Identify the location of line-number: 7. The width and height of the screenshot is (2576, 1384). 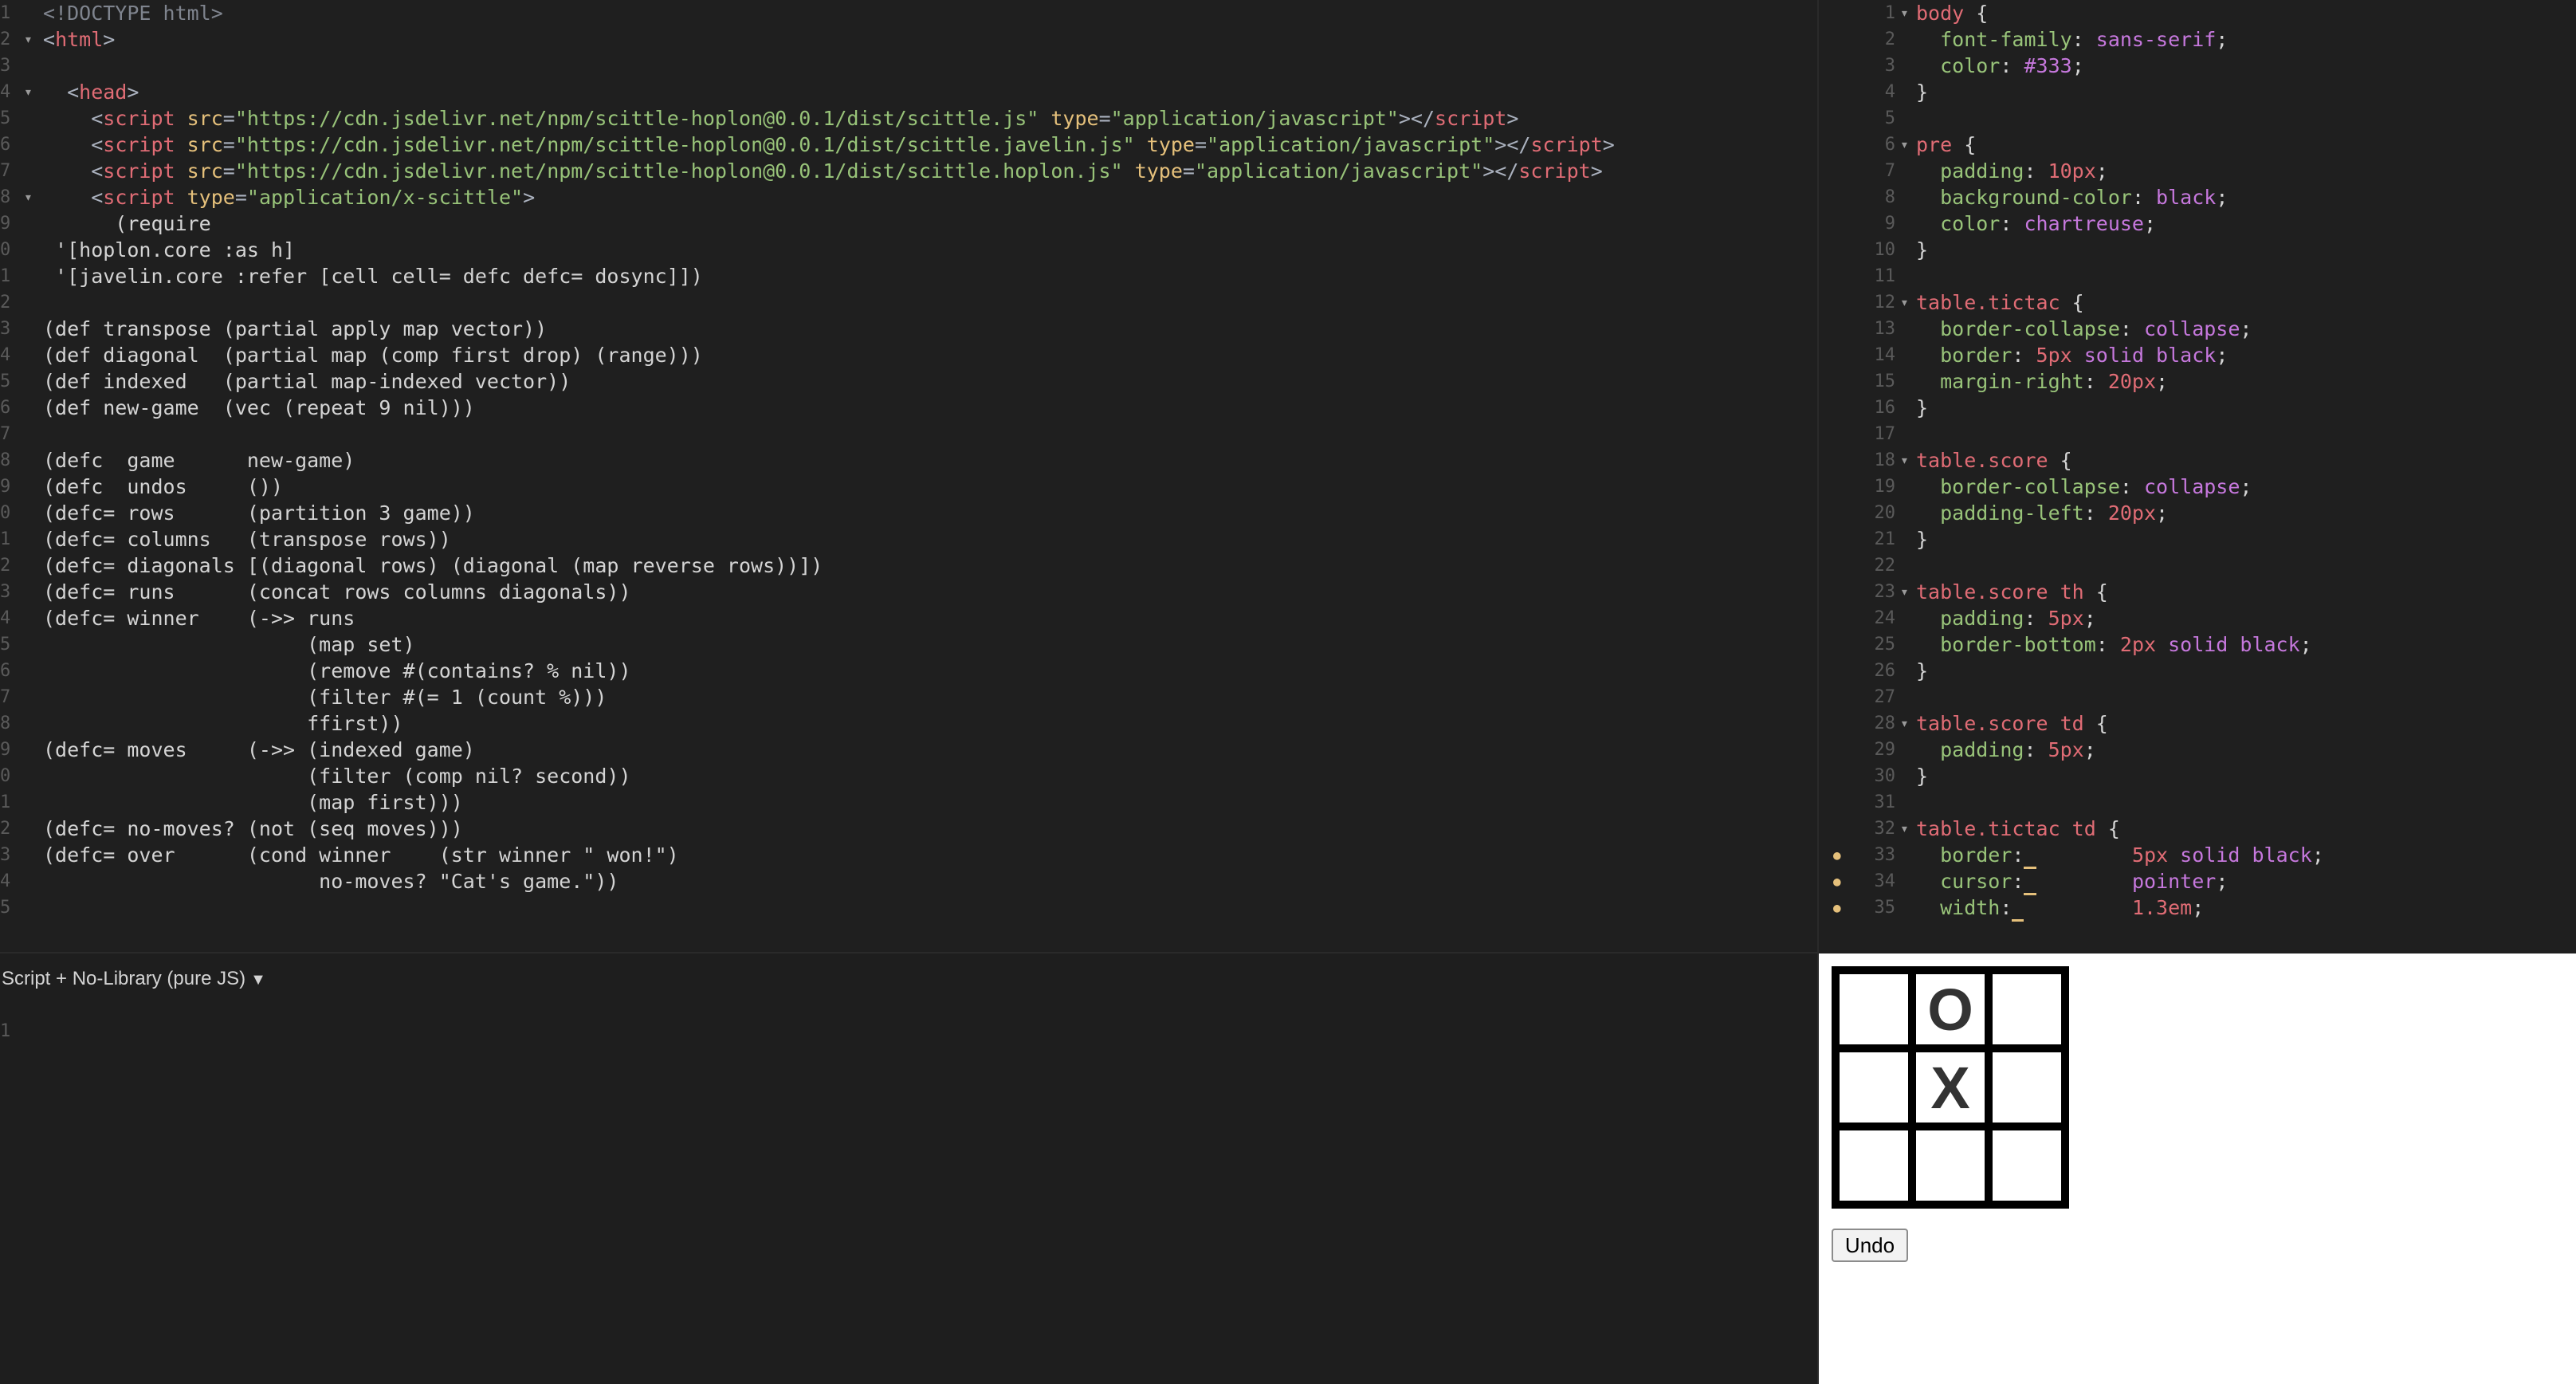
(1889, 171).